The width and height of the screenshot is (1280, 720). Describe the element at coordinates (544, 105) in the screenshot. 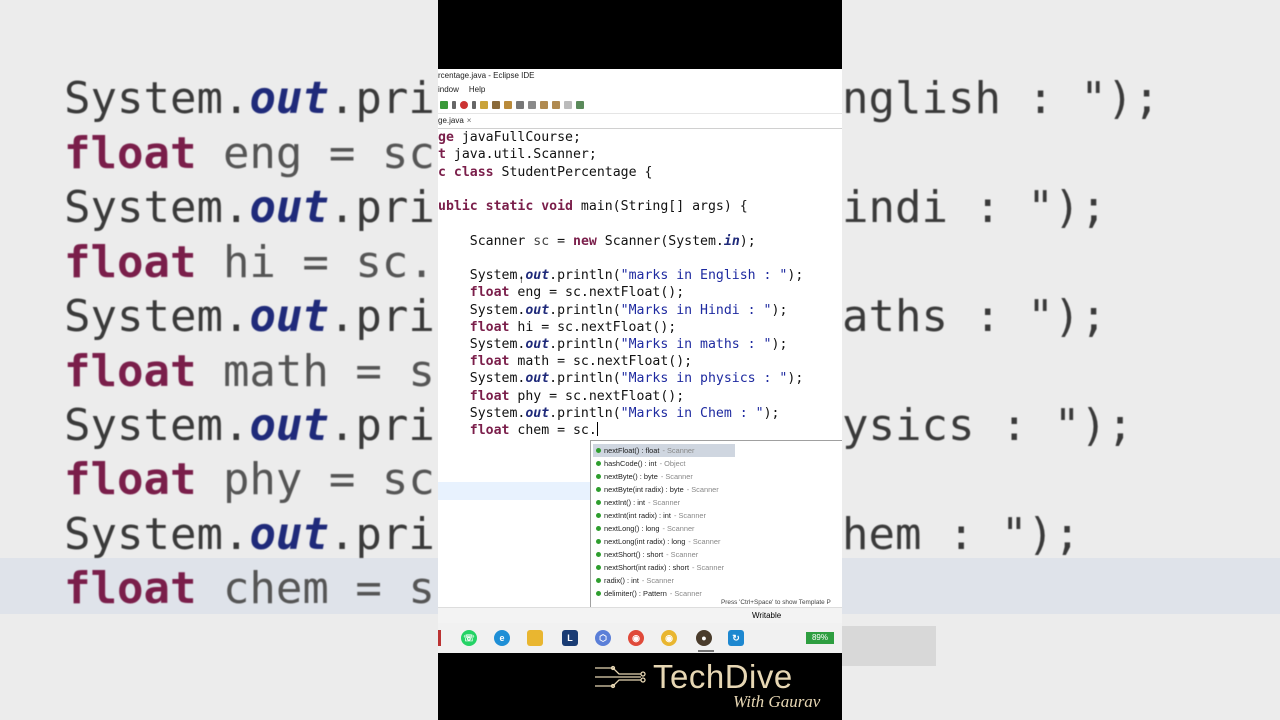

I see `last-edit-icon` at that location.